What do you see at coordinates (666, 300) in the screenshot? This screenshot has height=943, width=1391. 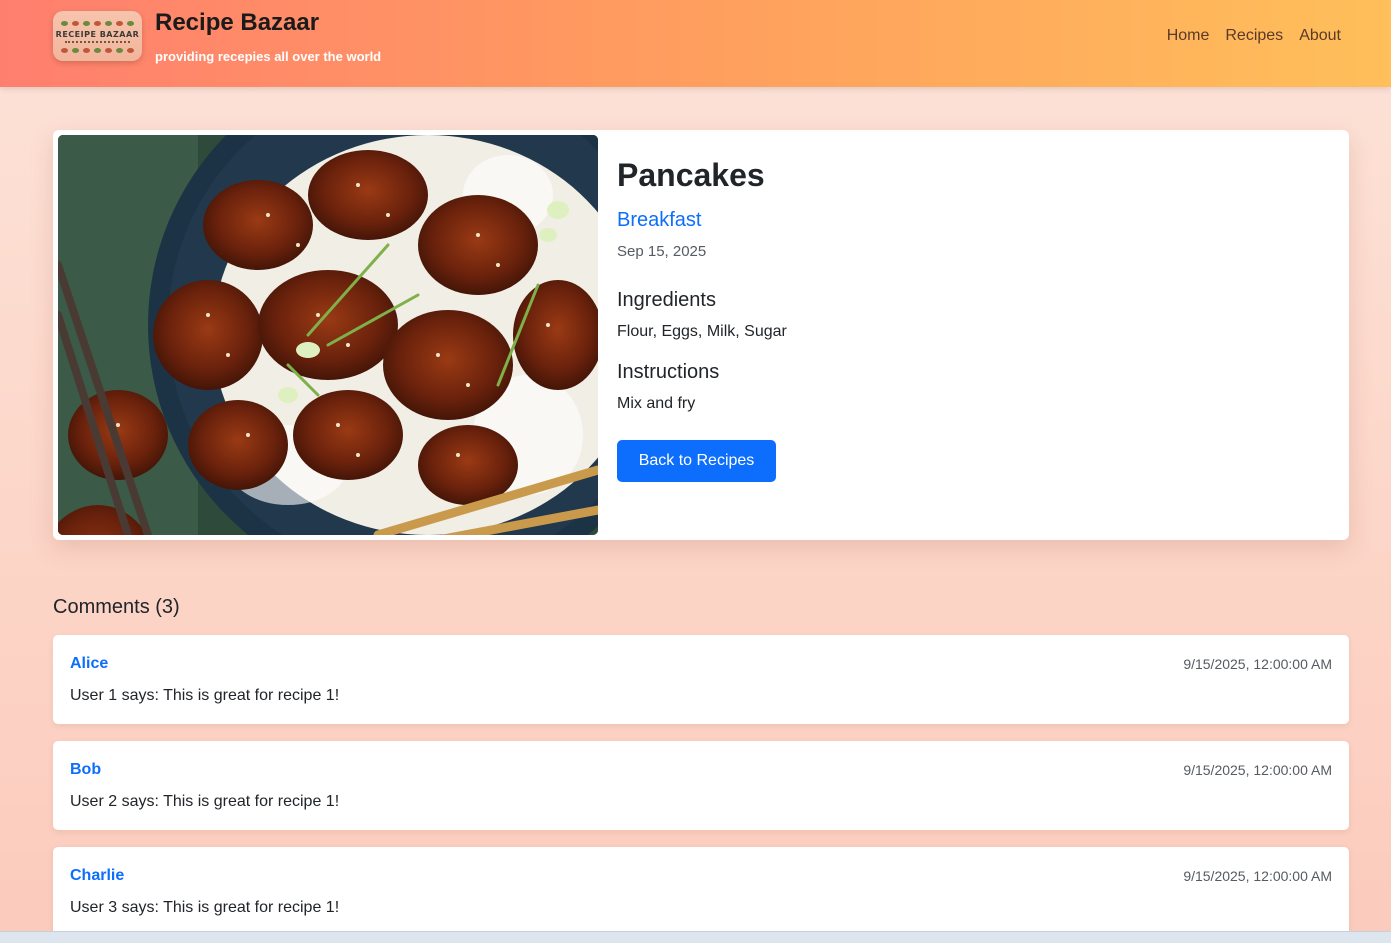 I see `ingredients-heading: Ingredients` at bounding box center [666, 300].